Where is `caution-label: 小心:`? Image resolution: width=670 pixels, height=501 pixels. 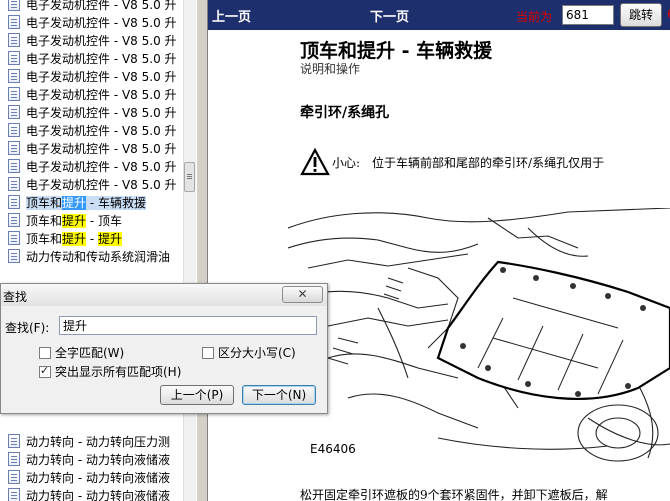
caution-label: 小心: is located at coordinates (346, 162).